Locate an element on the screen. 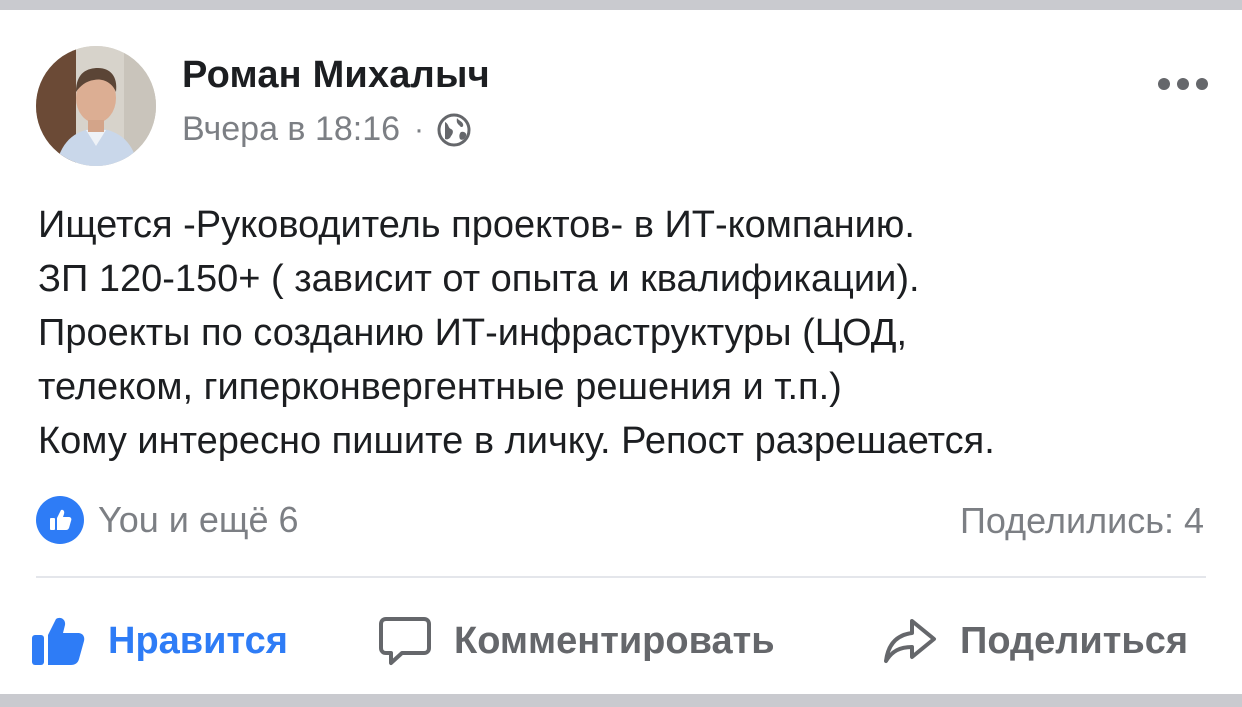 This screenshot has height=707, width=1242. comment-label: Комментировать is located at coordinates (614, 640).